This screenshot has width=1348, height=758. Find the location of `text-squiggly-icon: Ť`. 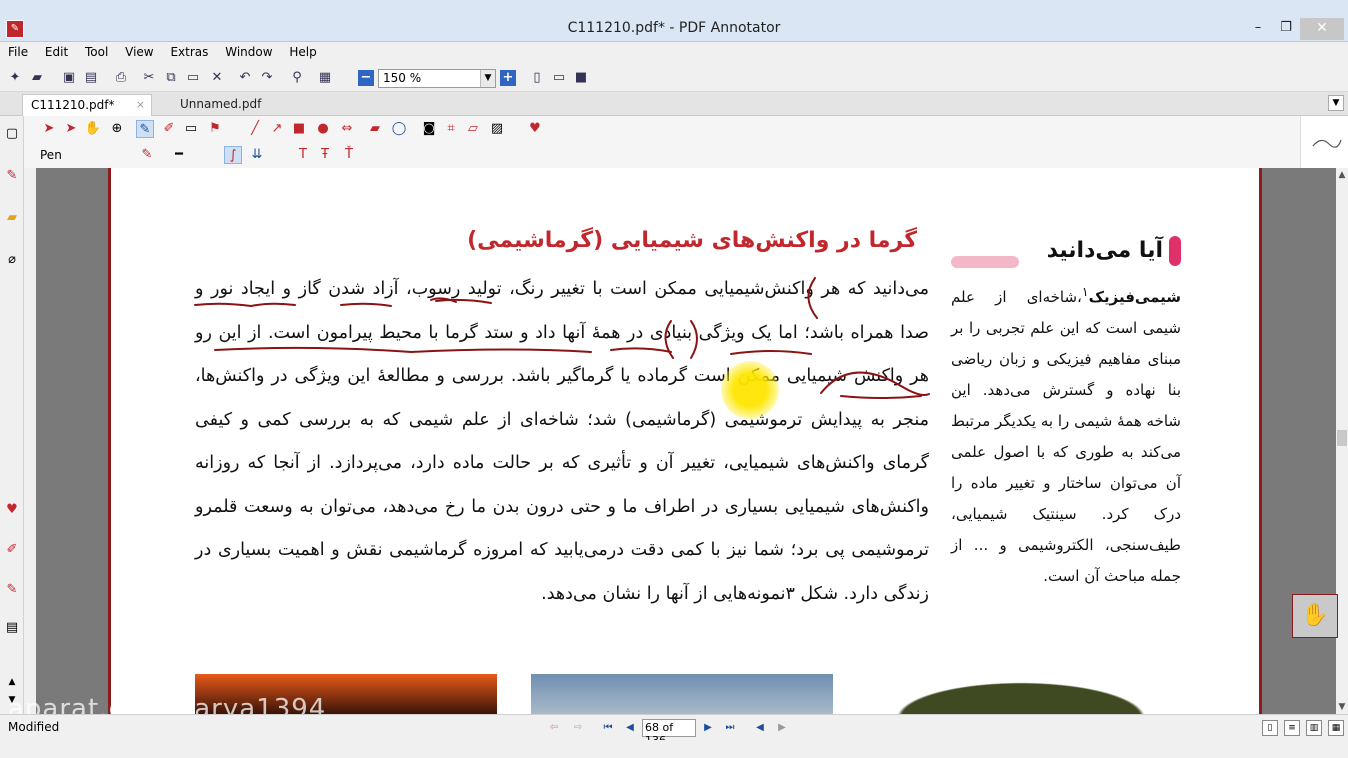

text-squiggly-icon: Ť is located at coordinates (349, 155).